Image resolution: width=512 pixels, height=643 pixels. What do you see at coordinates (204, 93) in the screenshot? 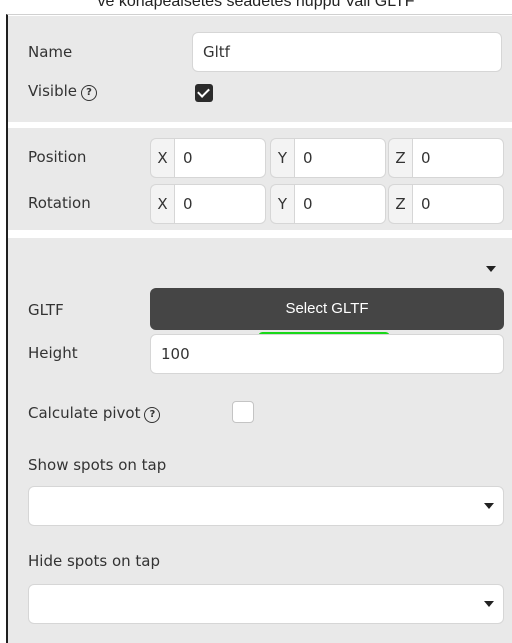
I see `visible-checkbox` at bounding box center [204, 93].